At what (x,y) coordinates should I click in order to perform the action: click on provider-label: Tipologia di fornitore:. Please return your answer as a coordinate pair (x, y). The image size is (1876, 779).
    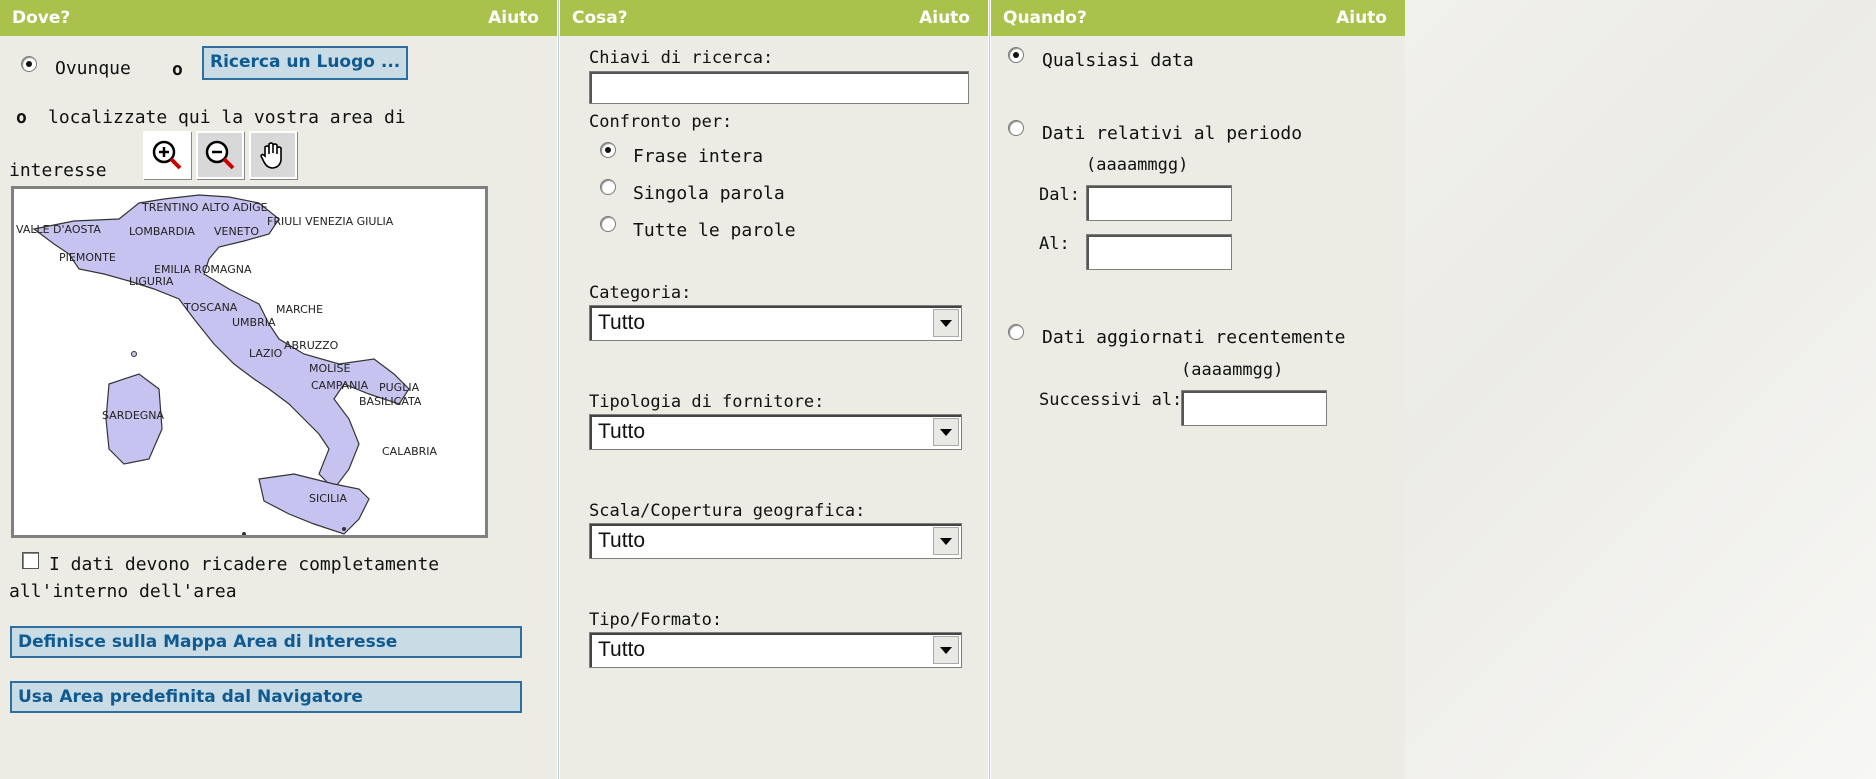
    Looking at the image, I should click on (707, 402).